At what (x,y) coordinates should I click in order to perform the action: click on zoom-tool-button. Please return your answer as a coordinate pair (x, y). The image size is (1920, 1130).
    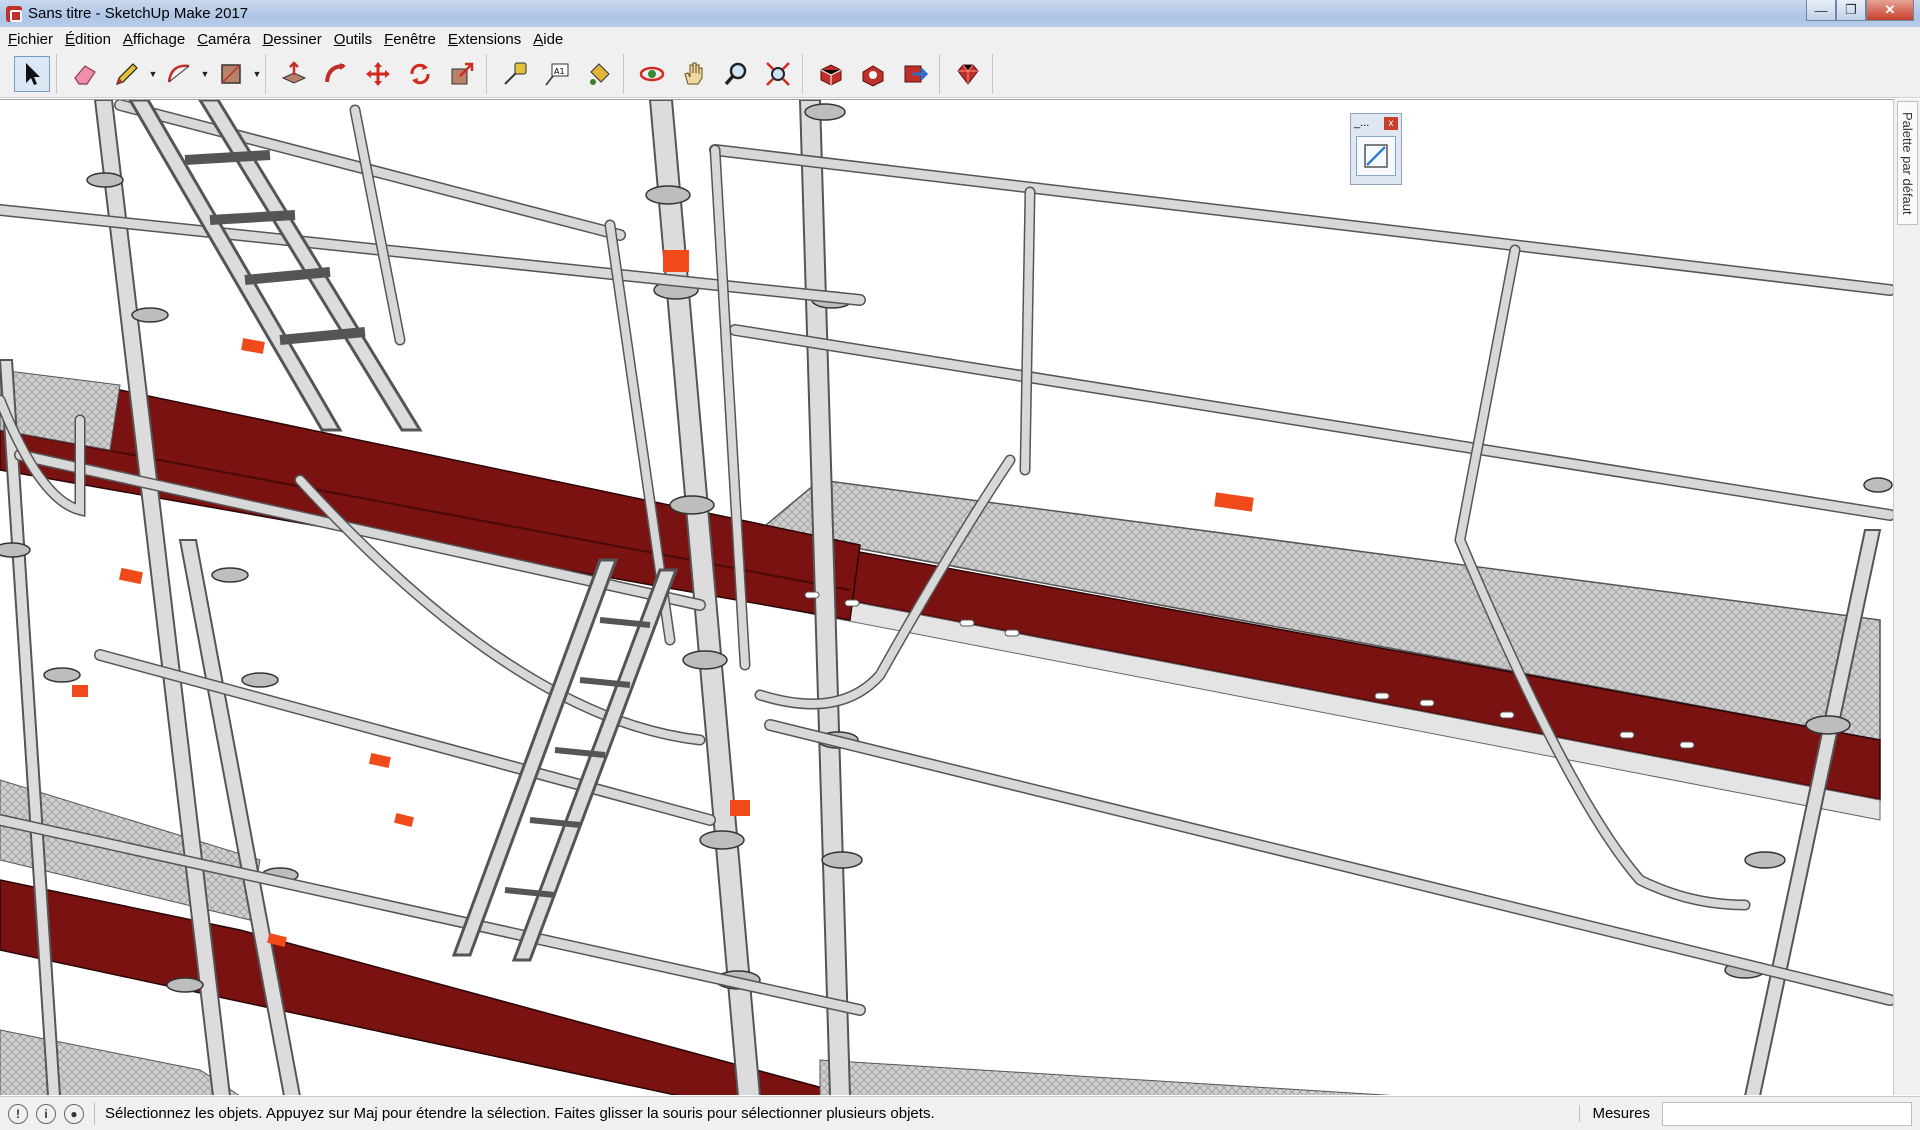
    Looking at the image, I should click on (736, 74).